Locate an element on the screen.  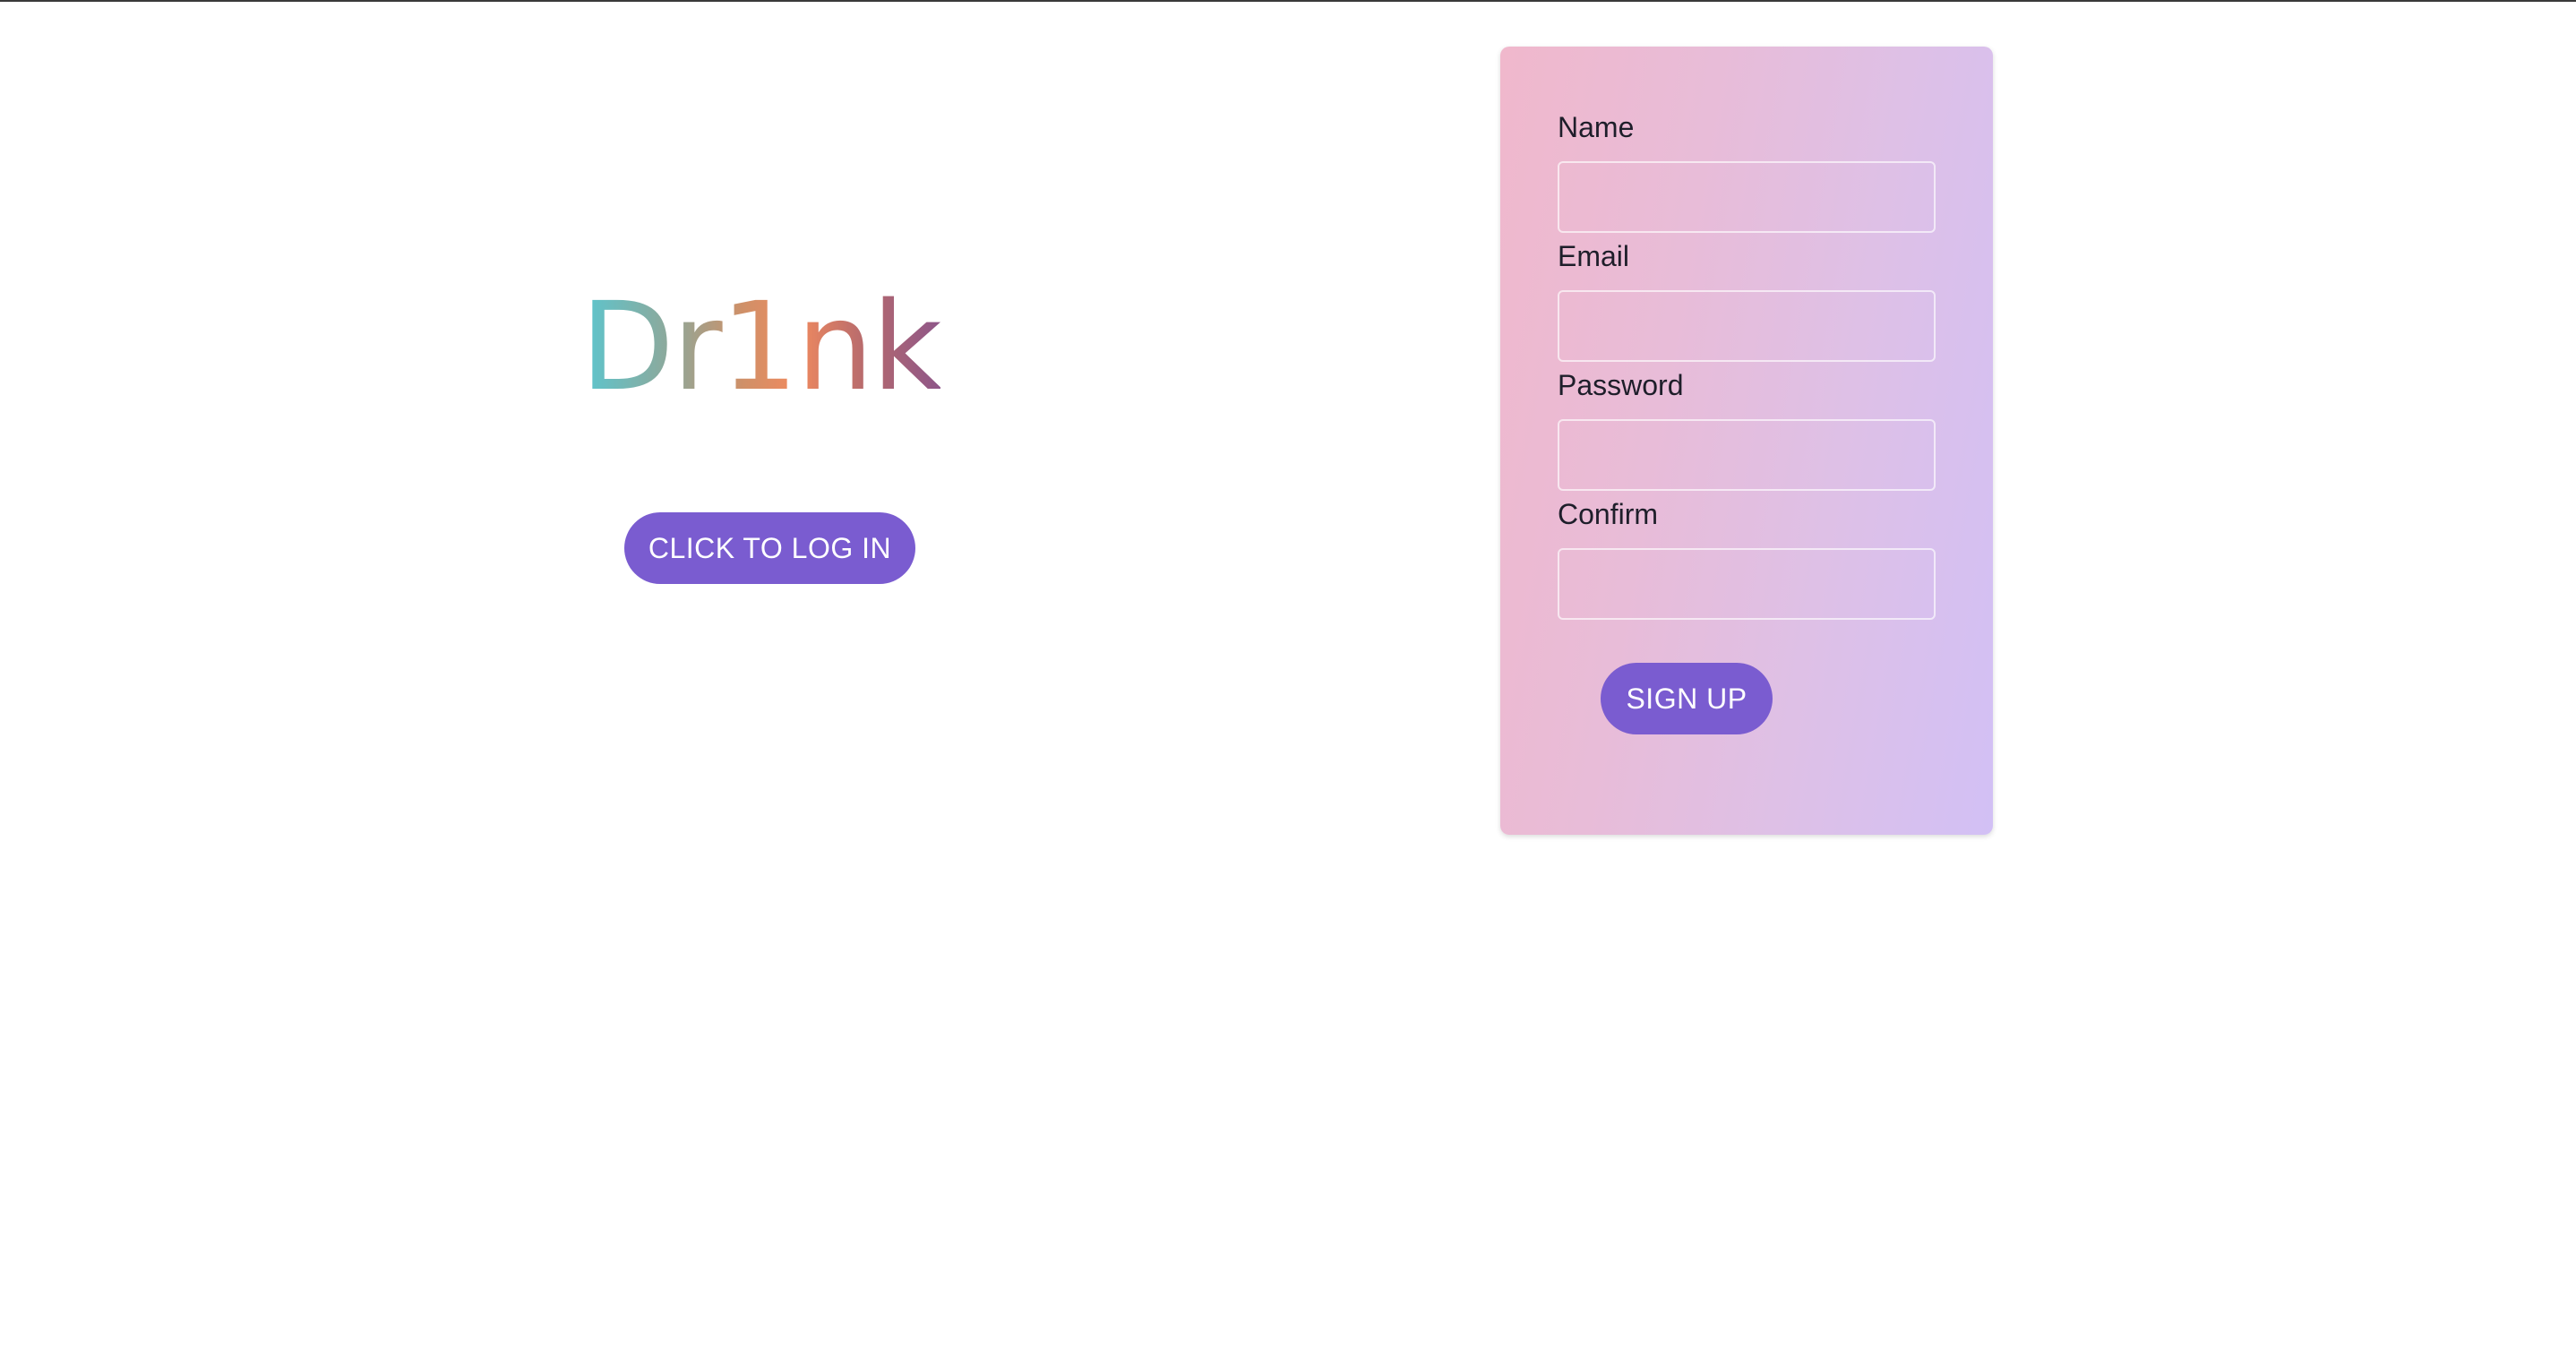
brand-logo: Dr1nk is located at coordinates (761, 347).